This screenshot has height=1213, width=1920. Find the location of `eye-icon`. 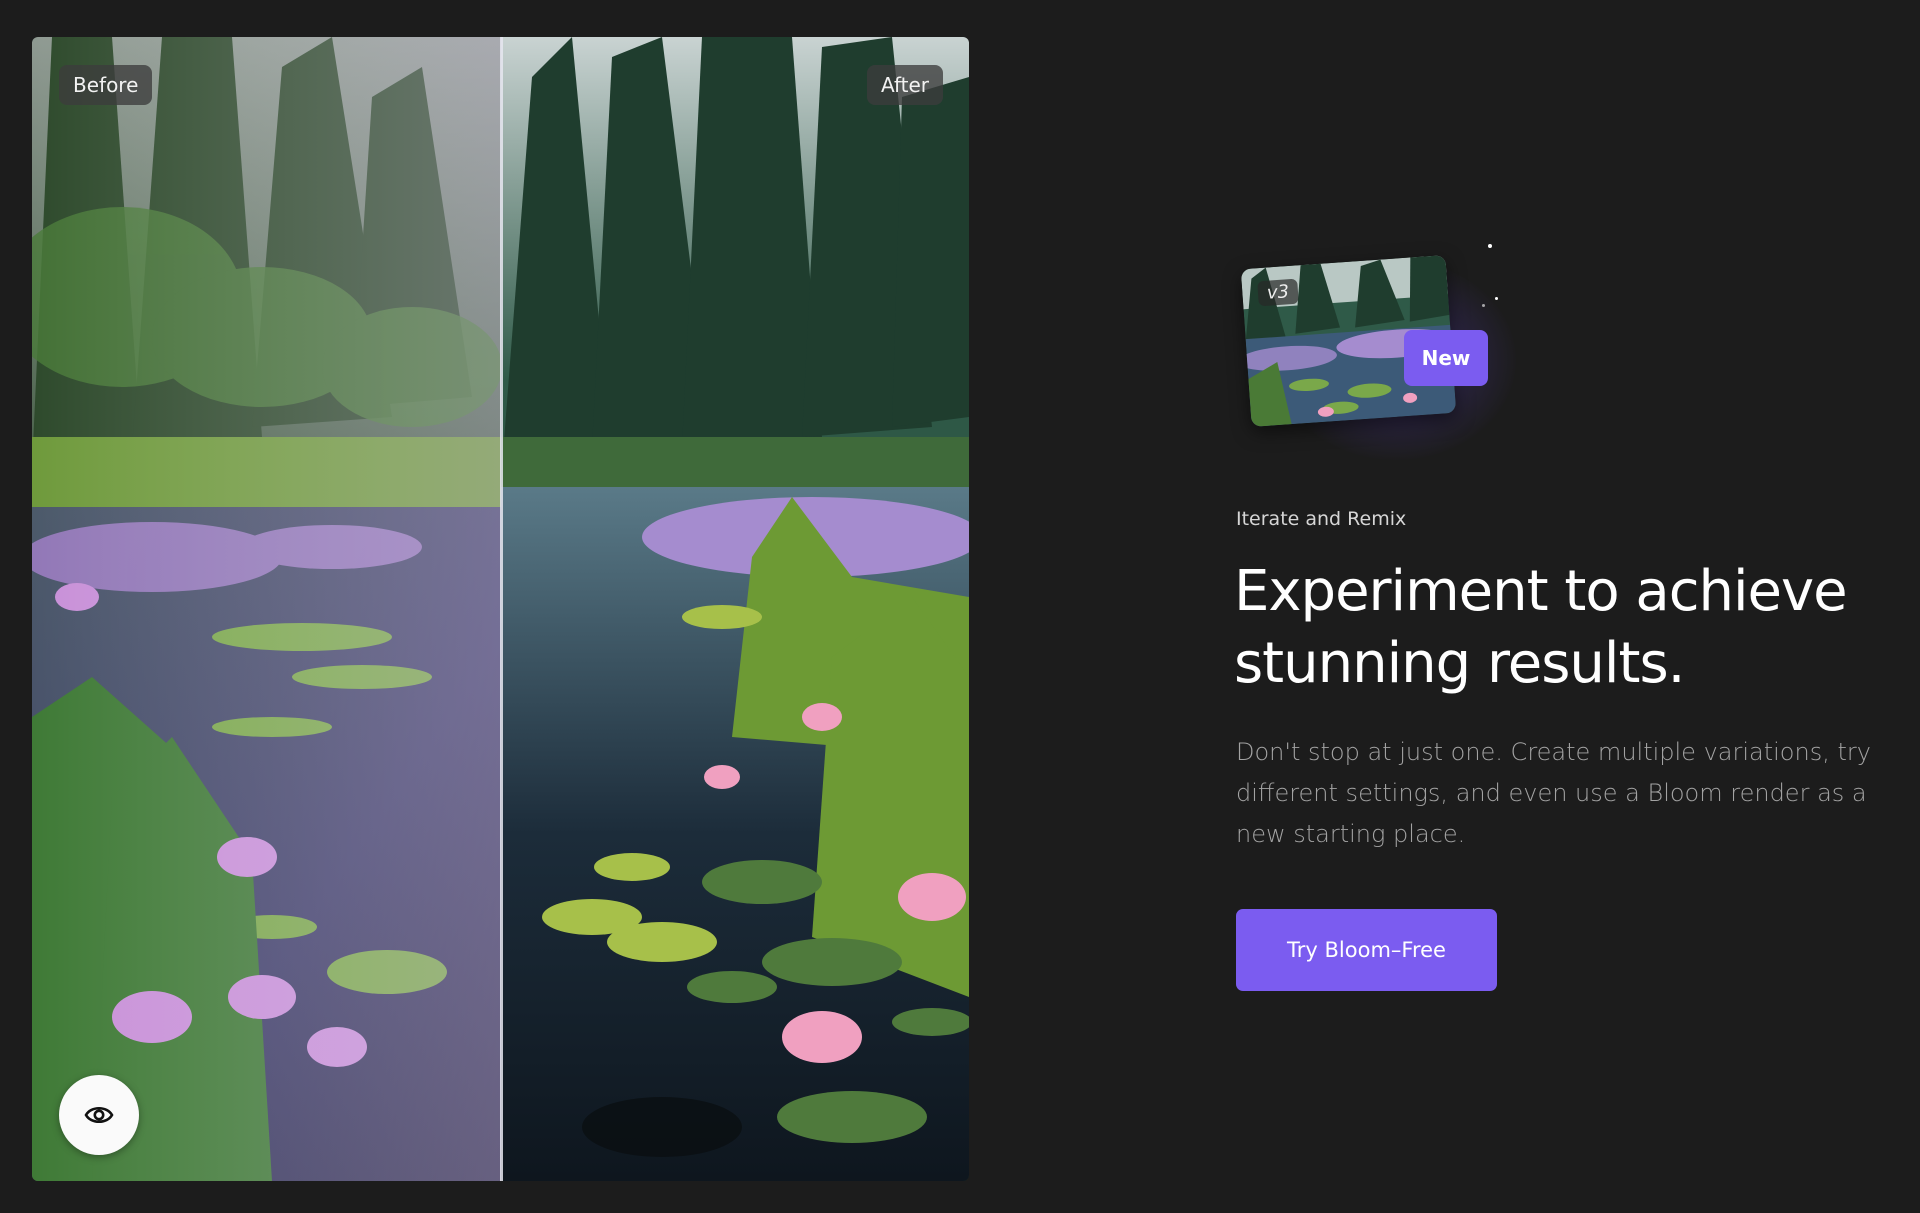

eye-icon is located at coordinates (99, 1115).